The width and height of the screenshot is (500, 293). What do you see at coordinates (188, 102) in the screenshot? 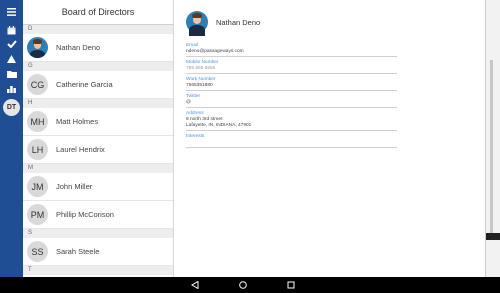
I see `field-value: @` at bounding box center [188, 102].